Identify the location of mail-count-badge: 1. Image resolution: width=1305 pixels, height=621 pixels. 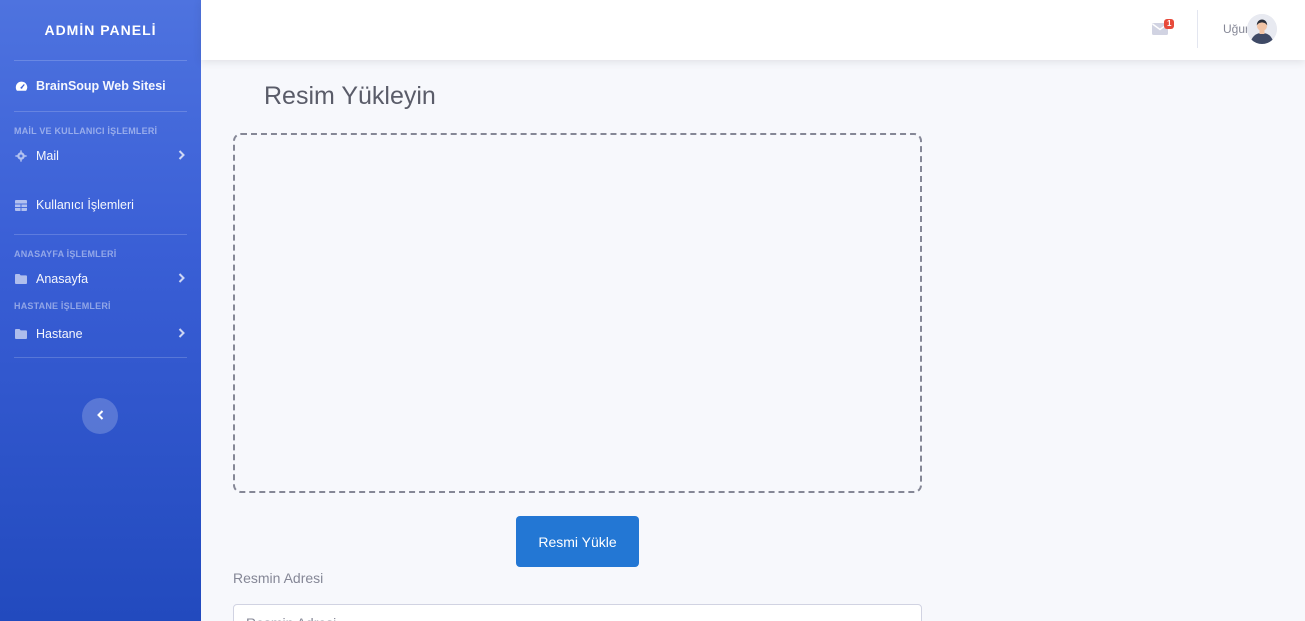
(1169, 24).